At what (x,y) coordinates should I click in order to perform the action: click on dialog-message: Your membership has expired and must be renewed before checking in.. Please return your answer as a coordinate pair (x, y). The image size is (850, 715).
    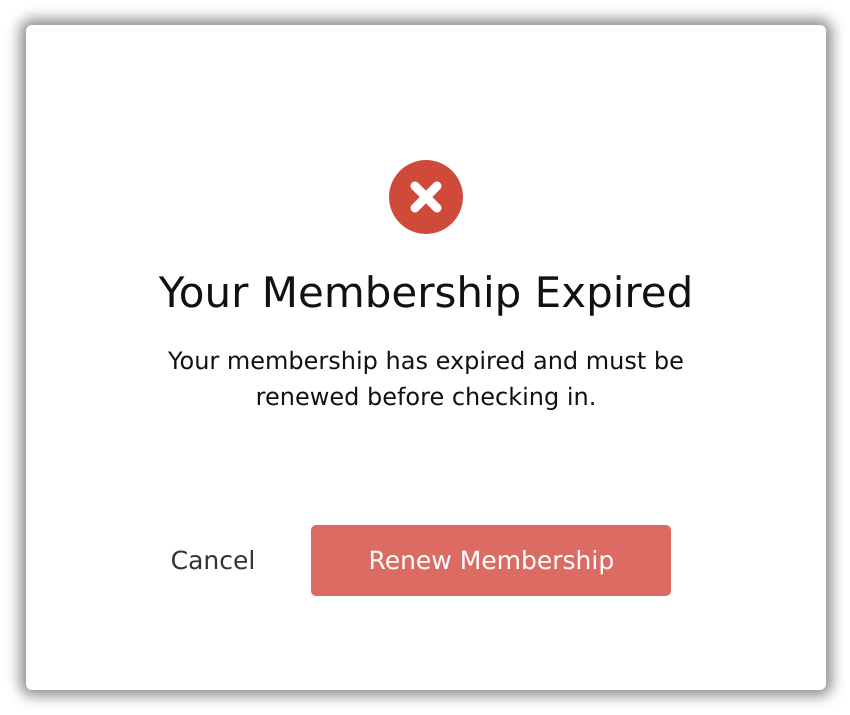
    Looking at the image, I should click on (426, 379).